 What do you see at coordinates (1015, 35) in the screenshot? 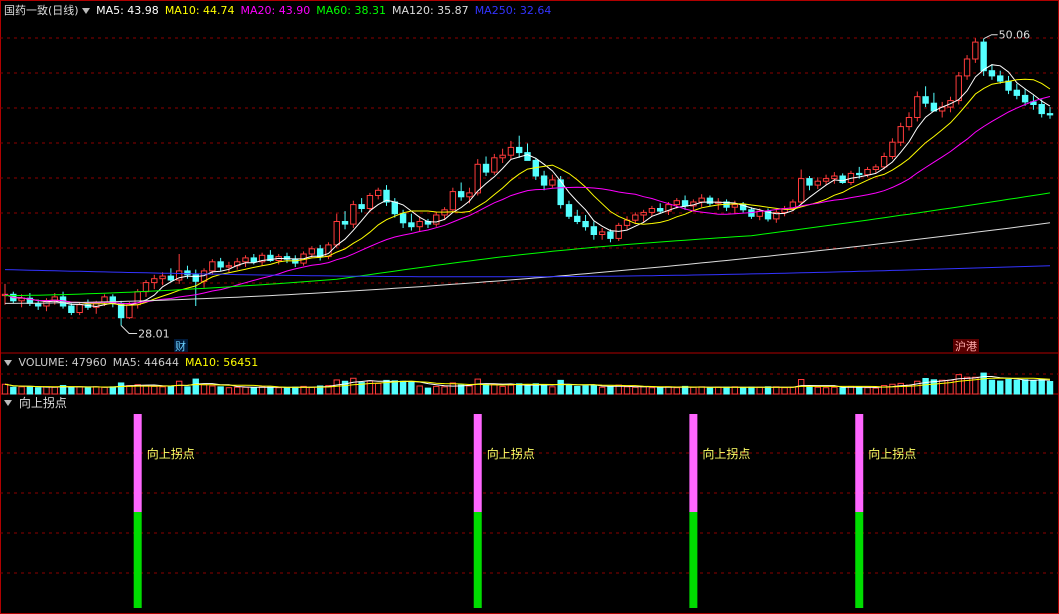
I see `high-label: 50.06` at bounding box center [1015, 35].